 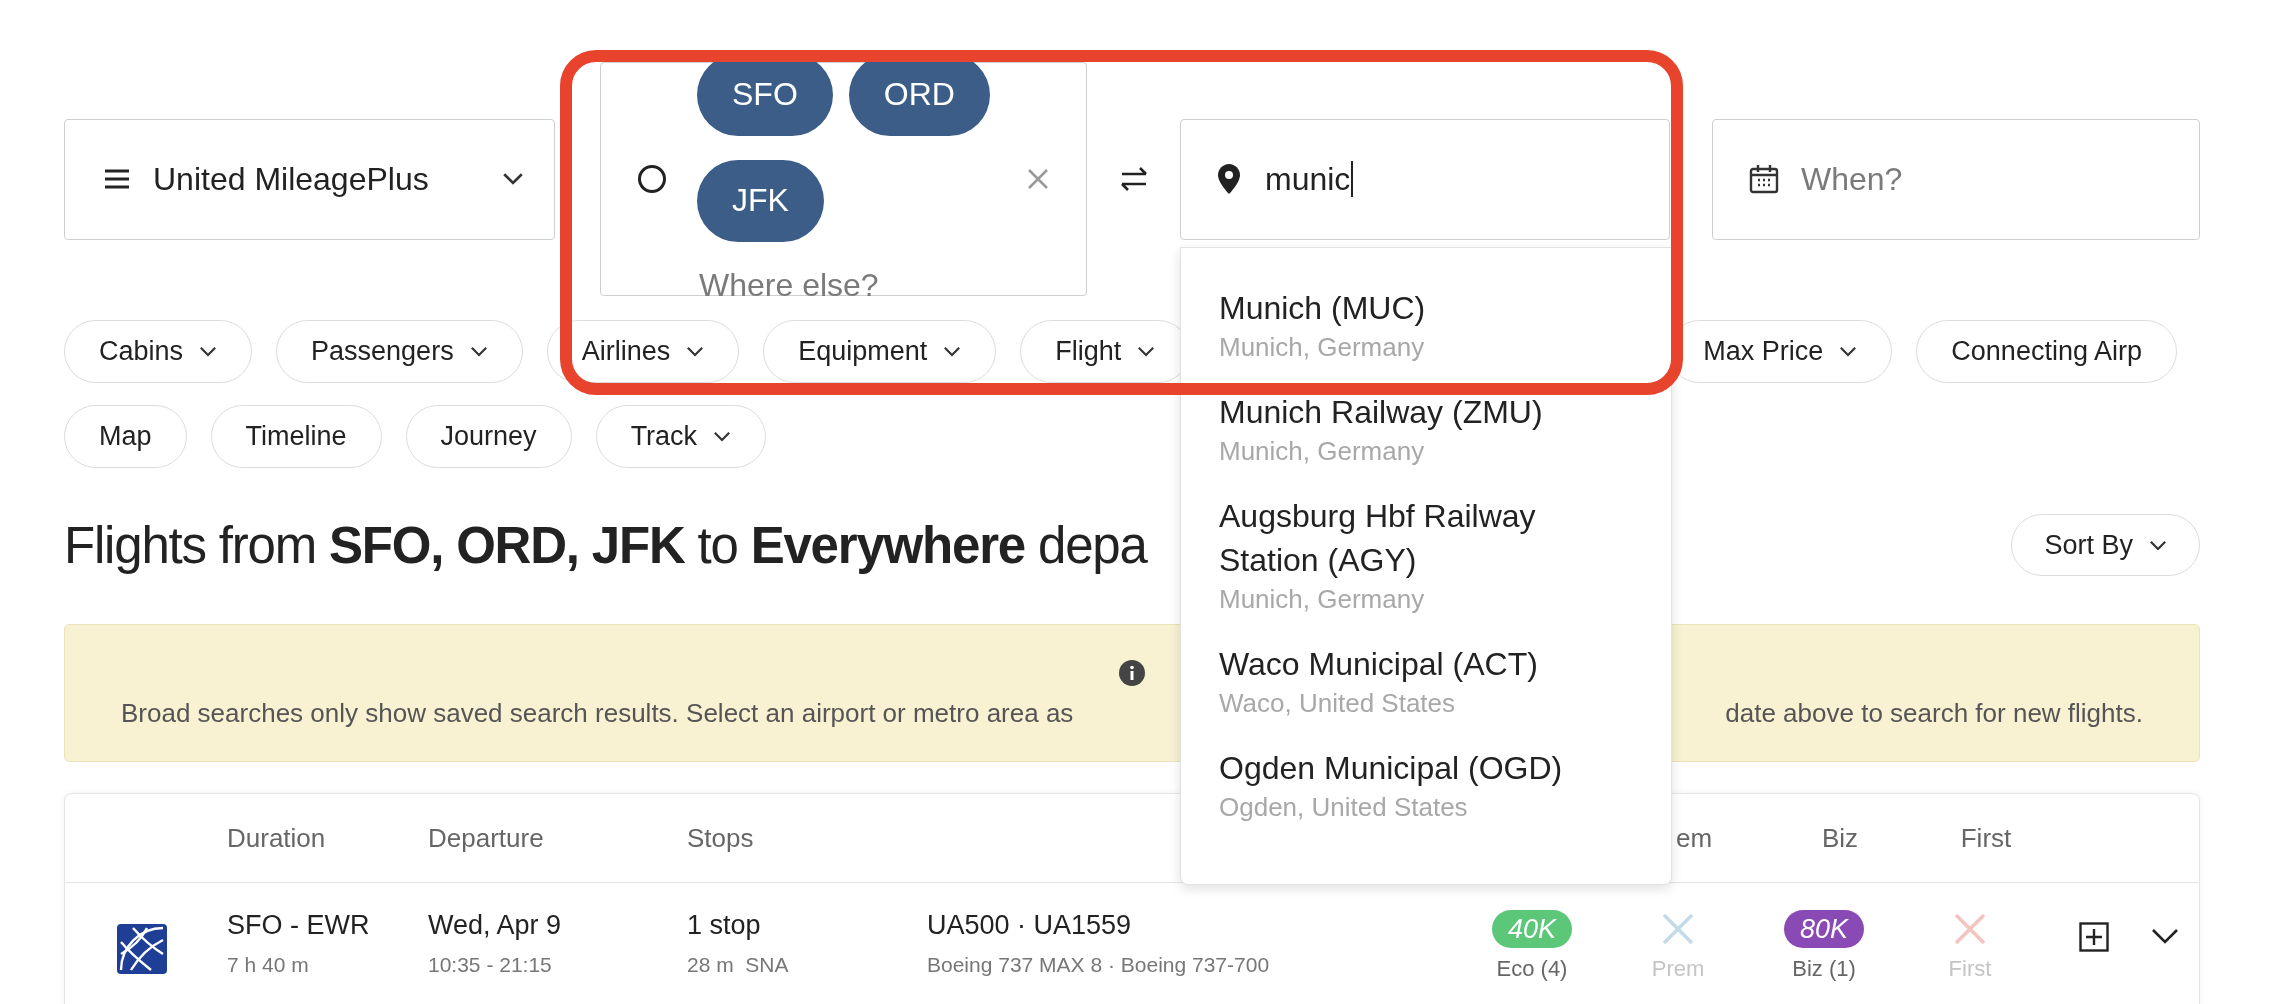 What do you see at coordinates (1426, 325) in the screenshot?
I see `suggestion-item: Munich (MUC) Munich, Germany` at bounding box center [1426, 325].